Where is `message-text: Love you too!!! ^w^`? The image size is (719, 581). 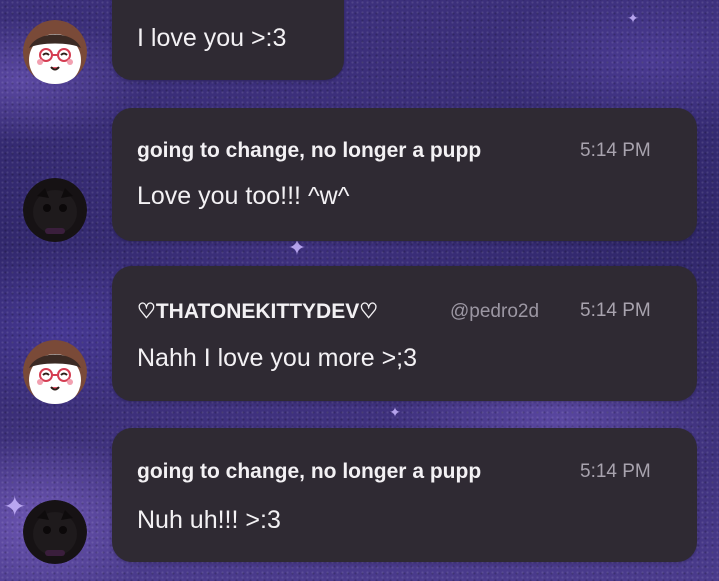
message-text: Love you too!!! ^w^ is located at coordinates (243, 196).